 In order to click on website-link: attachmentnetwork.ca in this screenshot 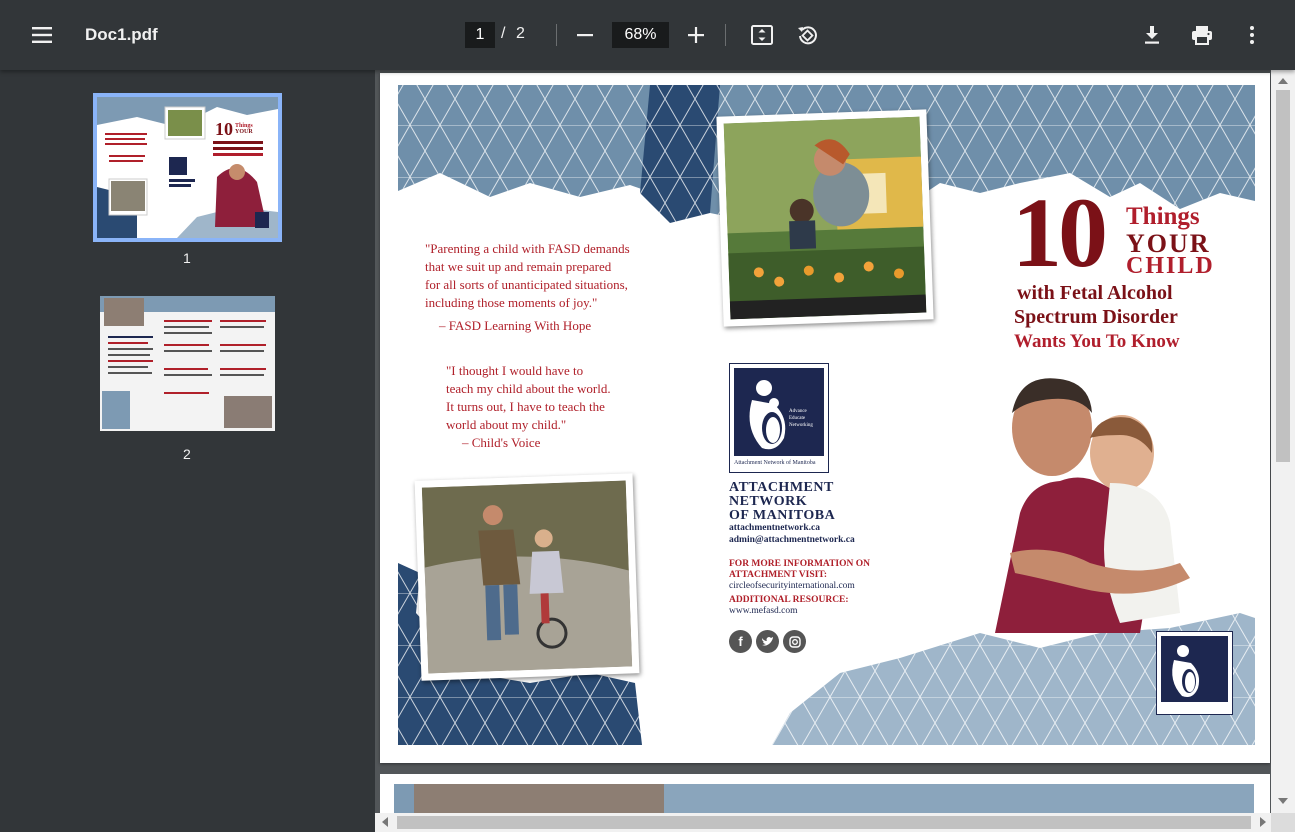, I will do `click(774, 528)`.